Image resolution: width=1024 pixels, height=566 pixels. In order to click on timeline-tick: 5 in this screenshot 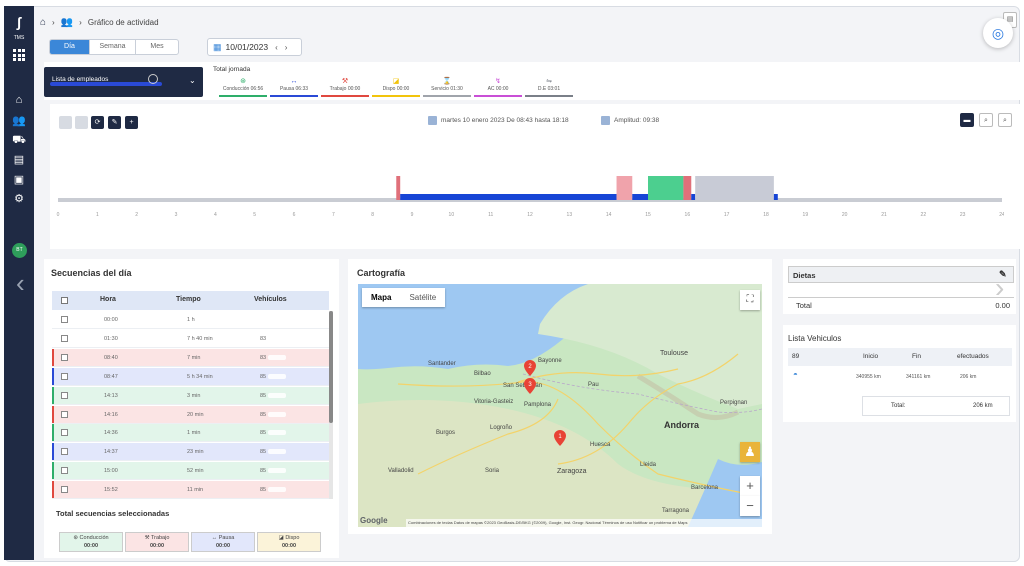, I will do `click(254, 215)`.